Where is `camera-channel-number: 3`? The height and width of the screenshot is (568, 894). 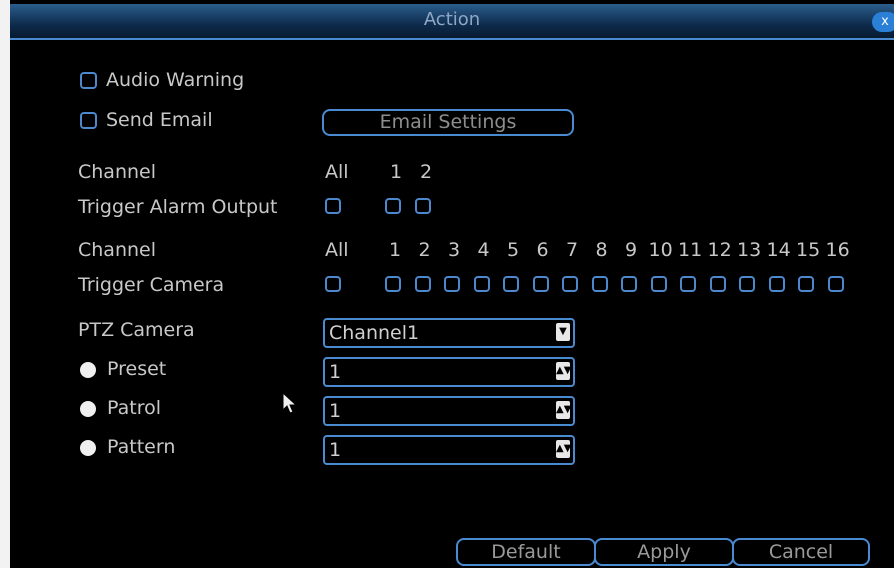 camera-channel-number: 3 is located at coordinates (454, 250).